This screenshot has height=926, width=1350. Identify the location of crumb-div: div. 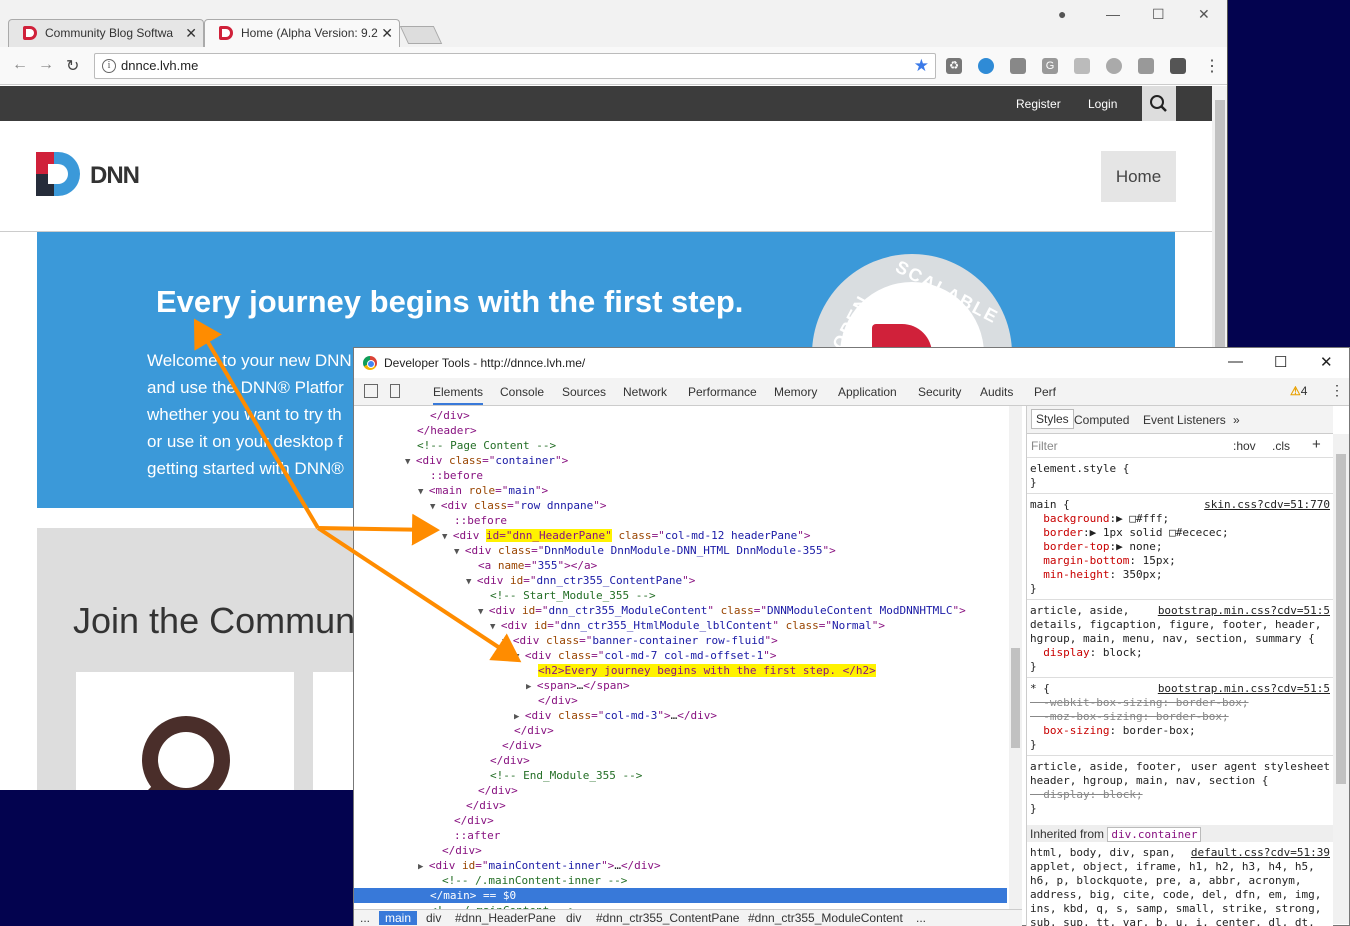
(433, 918).